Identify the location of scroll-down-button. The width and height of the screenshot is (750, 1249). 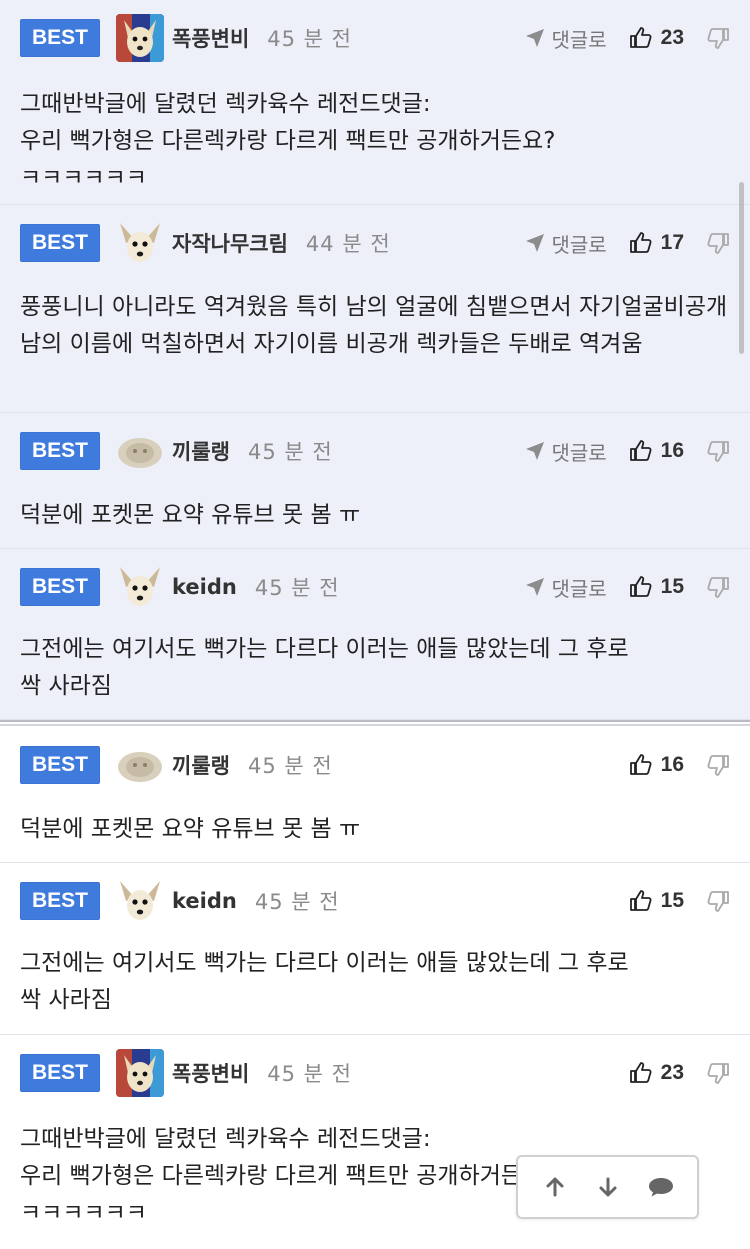
(608, 1187).